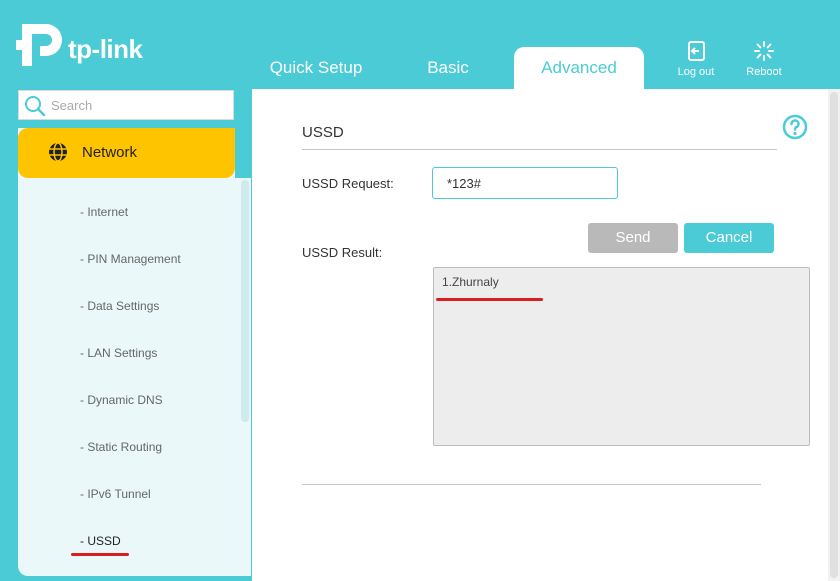 The height and width of the screenshot is (581, 840). I want to click on search-input, so click(141, 105).